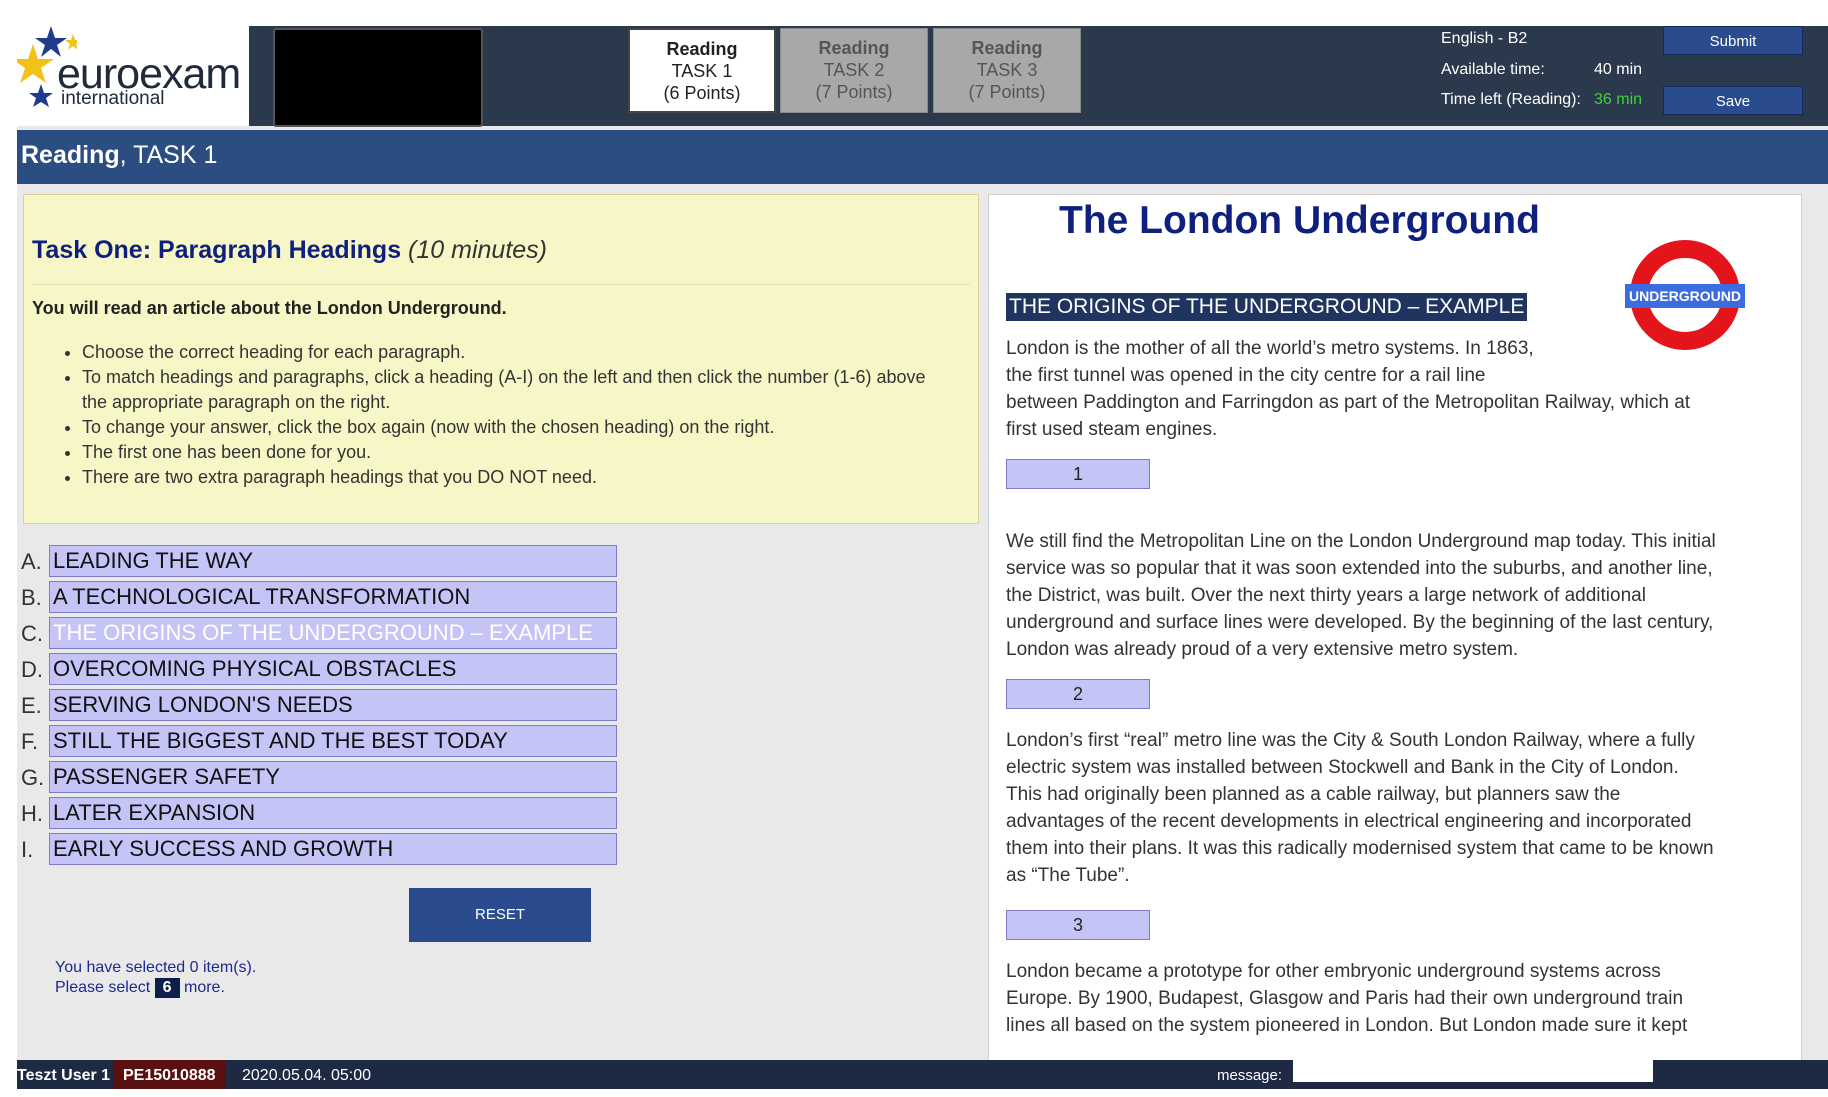 The width and height of the screenshot is (1828, 1097). I want to click on heading-letter: B., so click(31, 597).